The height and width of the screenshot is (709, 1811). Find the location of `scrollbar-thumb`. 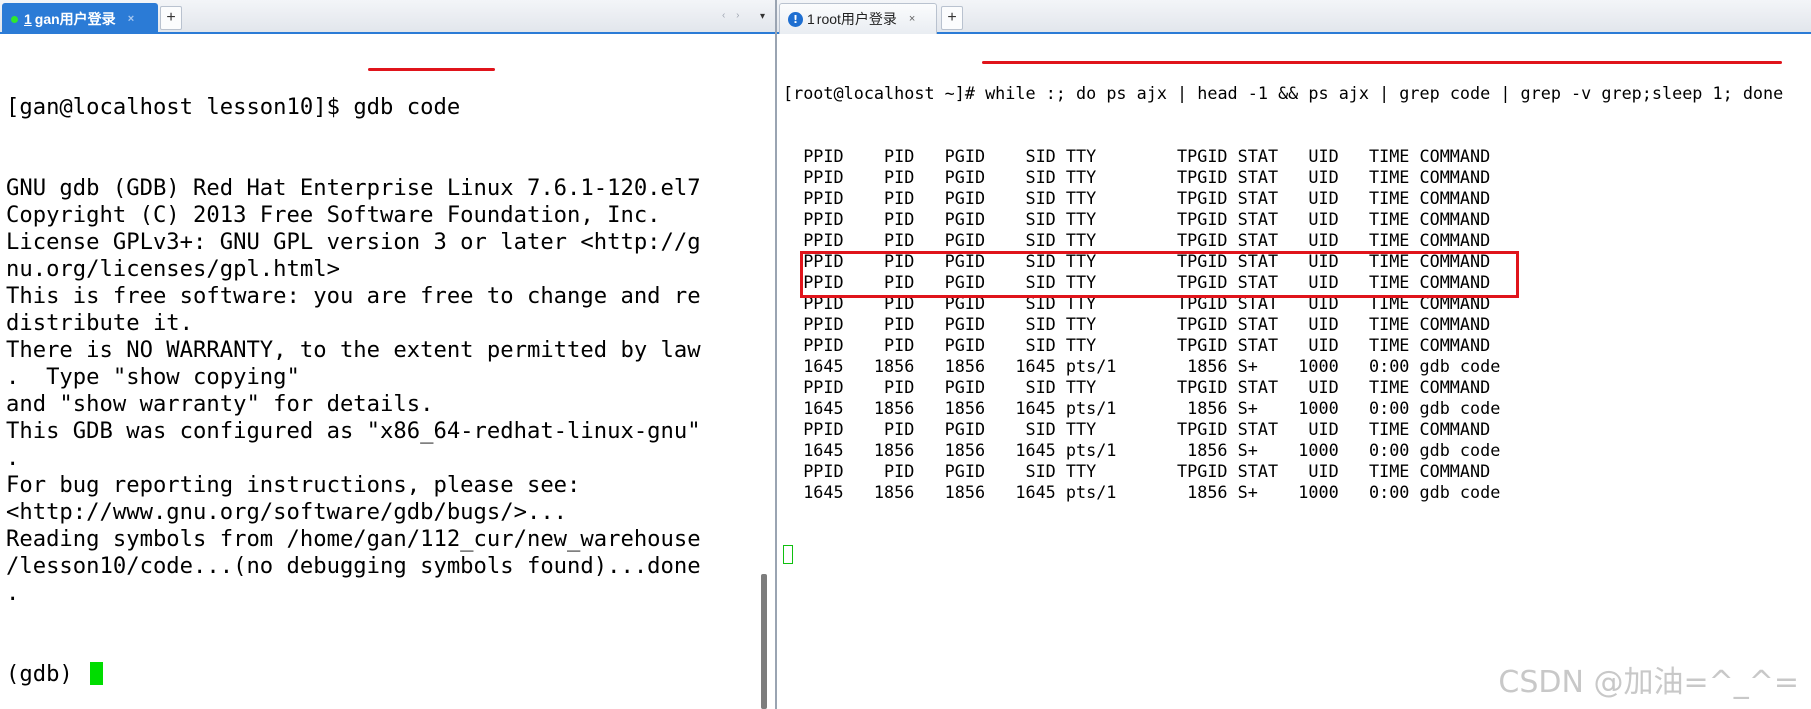

scrollbar-thumb is located at coordinates (764, 641).